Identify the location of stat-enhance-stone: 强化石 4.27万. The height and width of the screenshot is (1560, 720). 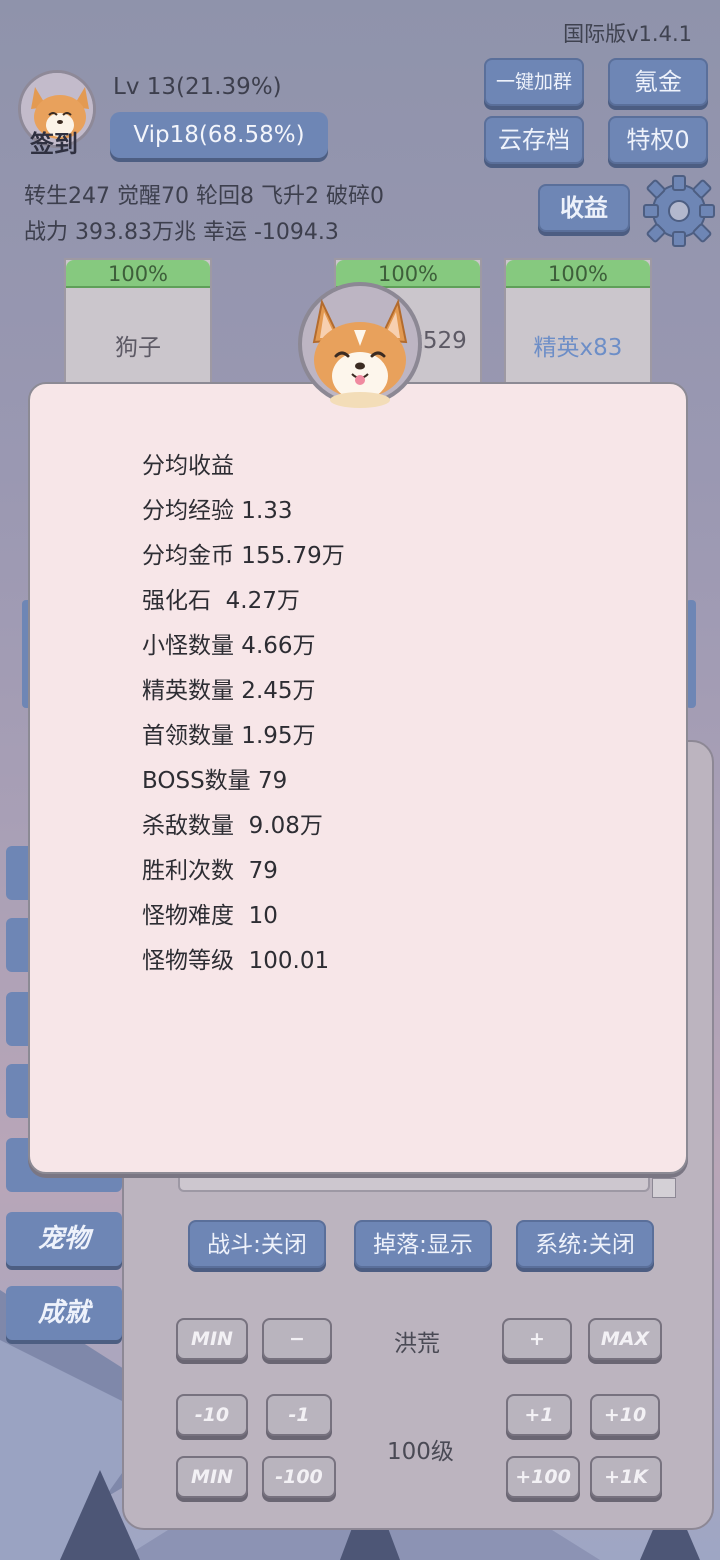
(221, 601).